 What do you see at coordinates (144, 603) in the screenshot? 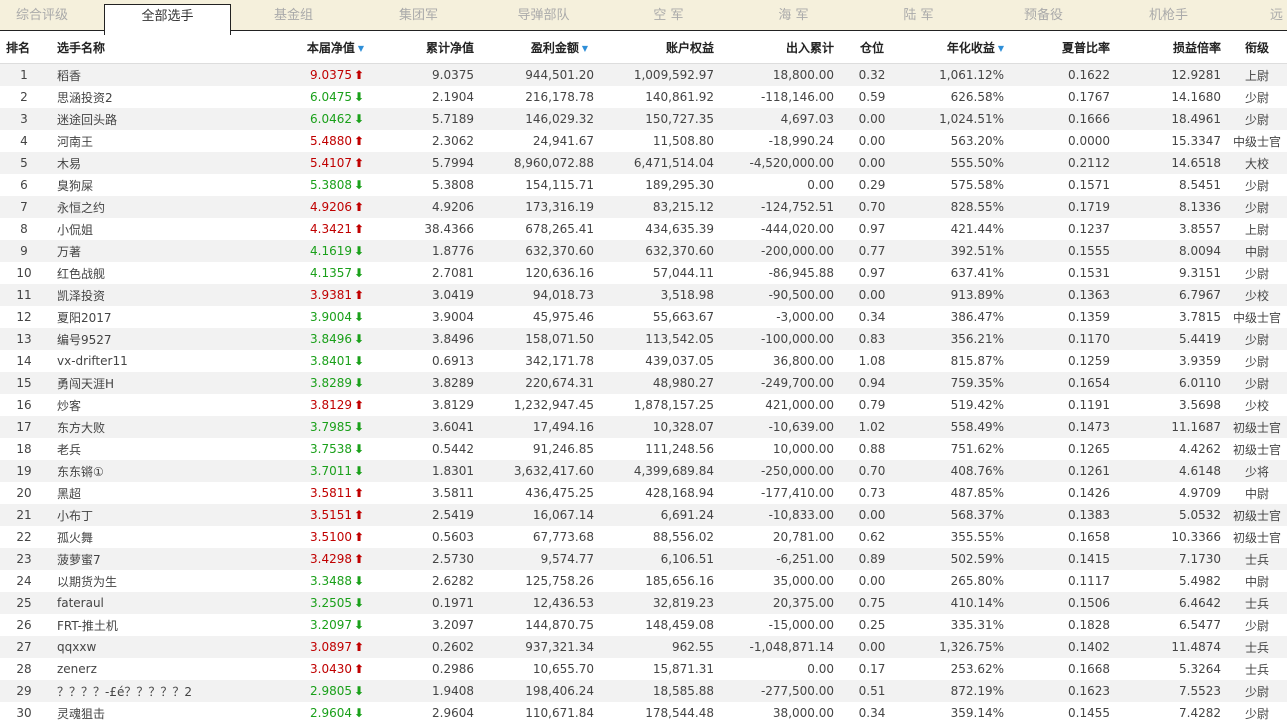
I see `cell-player-name: fateraul` at bounding box center [144, 603].